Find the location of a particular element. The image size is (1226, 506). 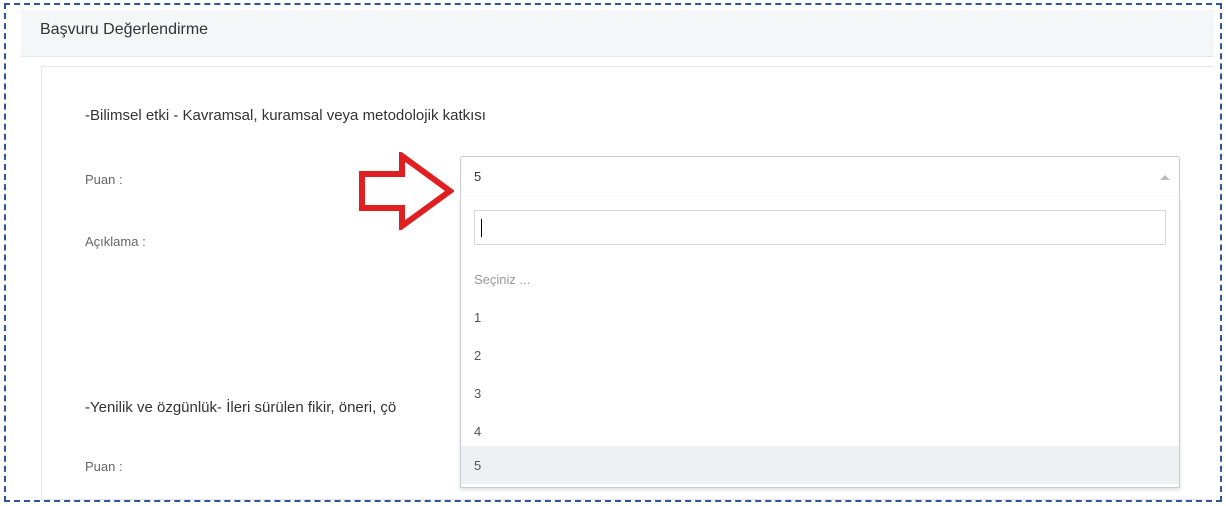

score-select-value: 5 is located at coordinates (478, 176).